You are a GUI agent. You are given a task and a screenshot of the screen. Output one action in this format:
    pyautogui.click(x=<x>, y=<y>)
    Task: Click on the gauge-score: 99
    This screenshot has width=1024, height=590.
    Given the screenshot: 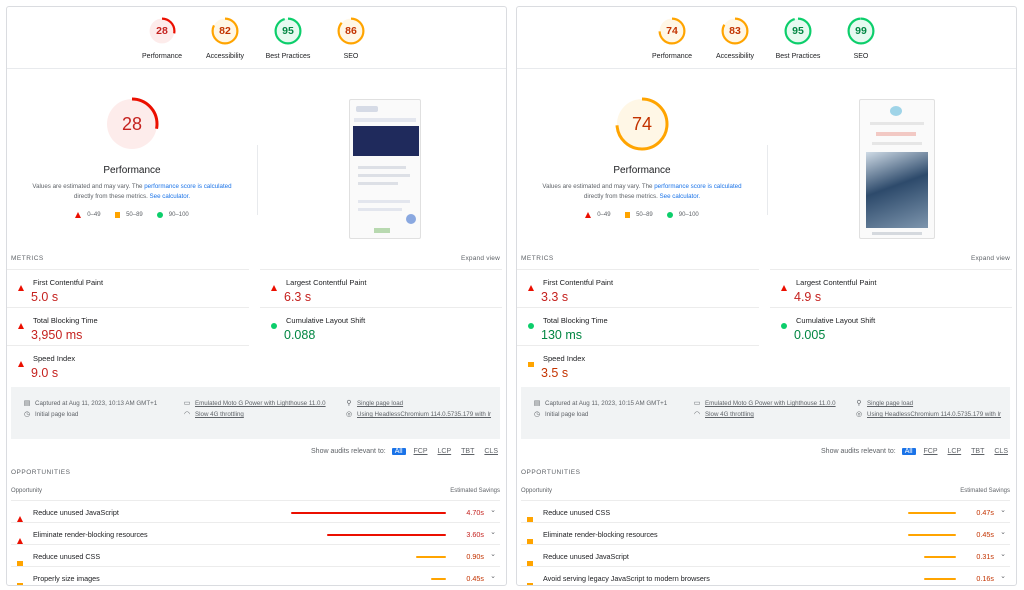 What is the action you would take?
    pyautogui.click(x=861, y=31)
    